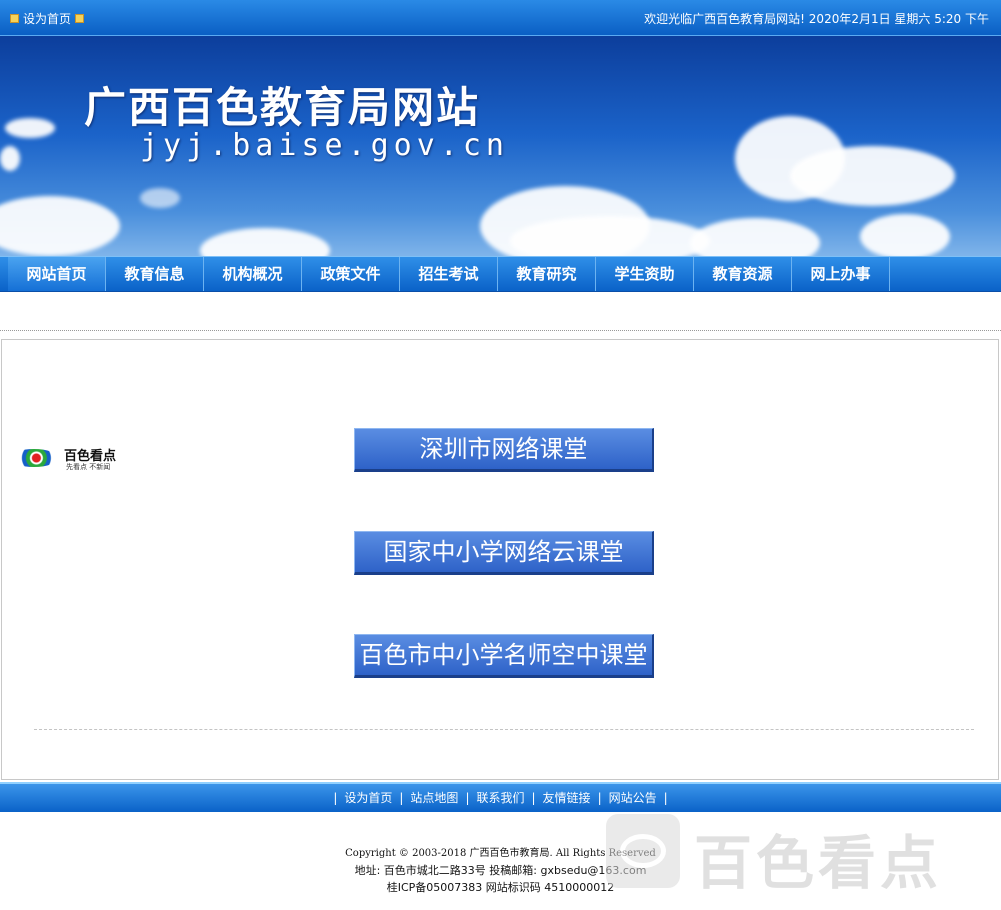 The image size is (1001, 910). I want to click on footer-link-sitemap: 站点地图, so click(434, 798).